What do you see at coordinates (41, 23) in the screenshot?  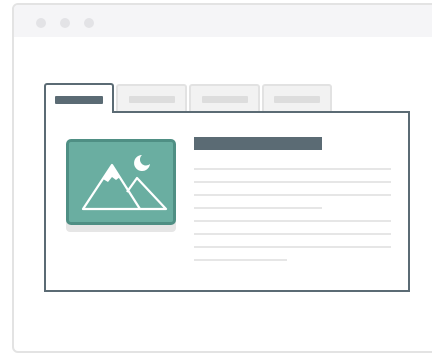 I see `window-close-dot` at bounding box center [41, 23].